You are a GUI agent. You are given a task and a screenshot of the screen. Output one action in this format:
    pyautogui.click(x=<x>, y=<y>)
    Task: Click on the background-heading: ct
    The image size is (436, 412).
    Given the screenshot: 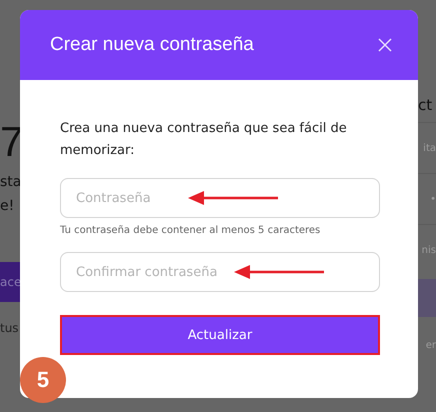 What is the action you would take?
    pyautogui.click(x=425, y=105)
    